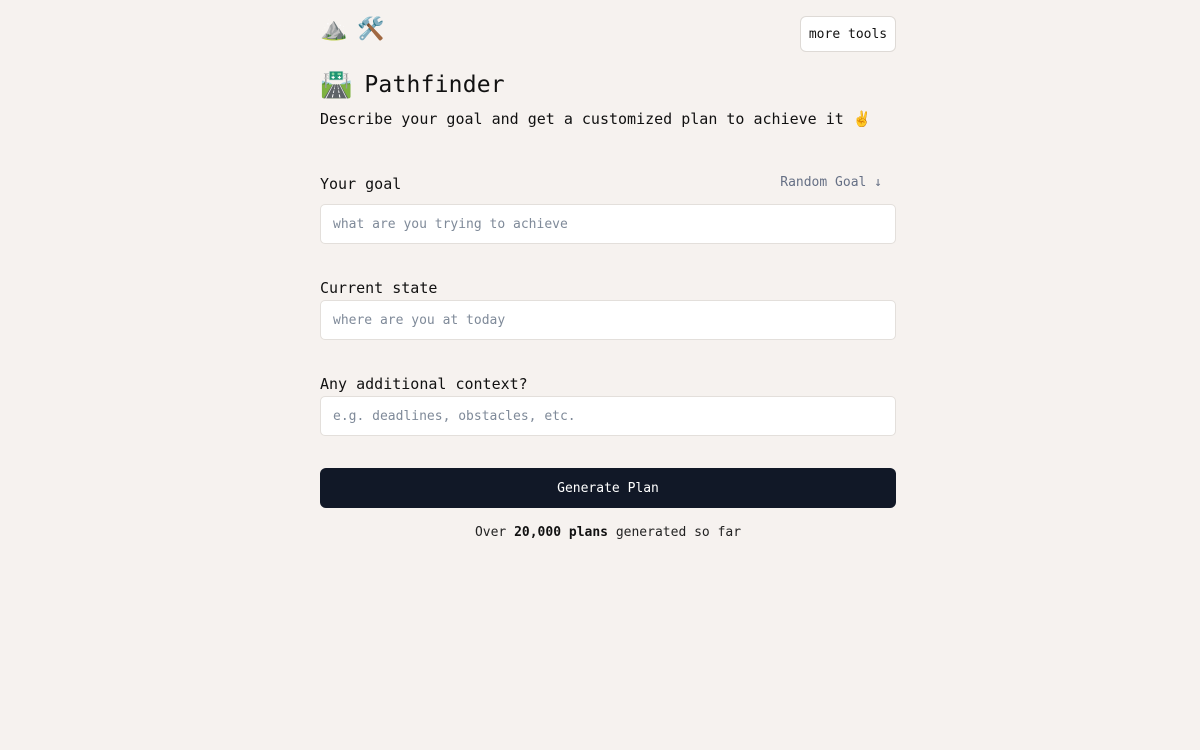  What do you see at coordinates (831, 182) in the screenshot?
I see `random-goal-button: Random Goal ↓` at bounding box center [831, 182].